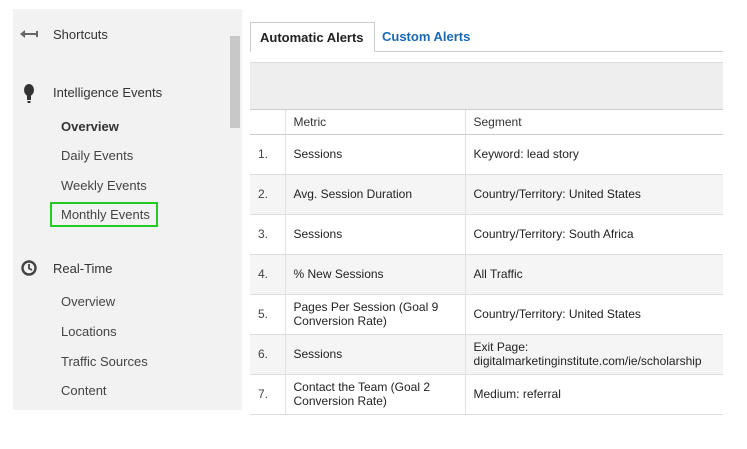 This screenshot has width=747, height=449. I want to click on table-header-row: Metric Segment, so click(486, 122).